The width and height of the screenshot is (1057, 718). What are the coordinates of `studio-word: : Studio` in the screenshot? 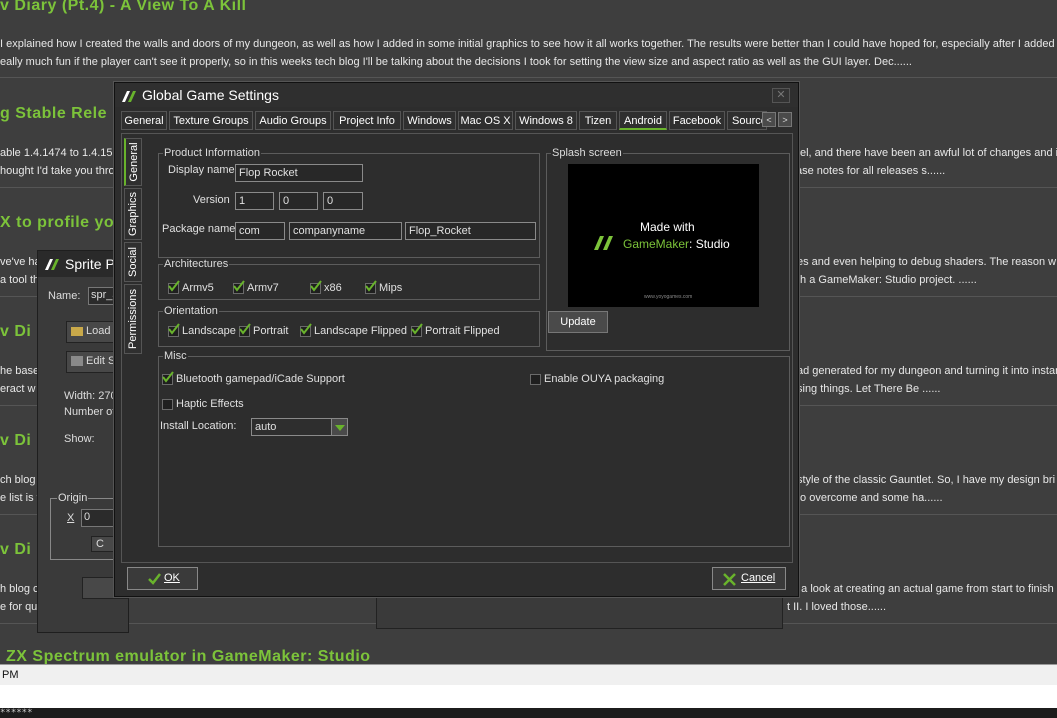 It's located at (709, 244).